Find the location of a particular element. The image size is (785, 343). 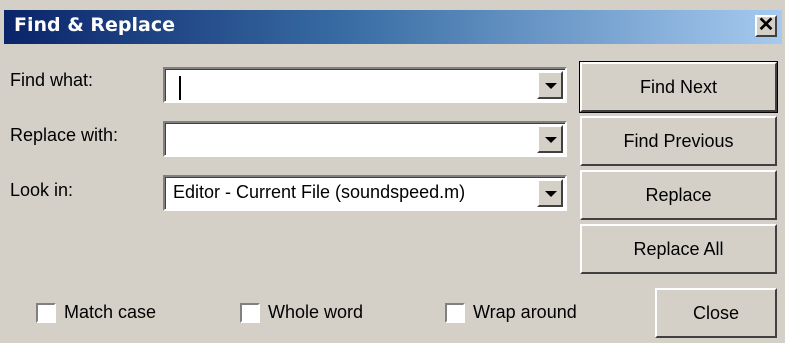

look-in-combobox: Editor - Current File (soundspeed.m) is located at coordinates (365, 193).